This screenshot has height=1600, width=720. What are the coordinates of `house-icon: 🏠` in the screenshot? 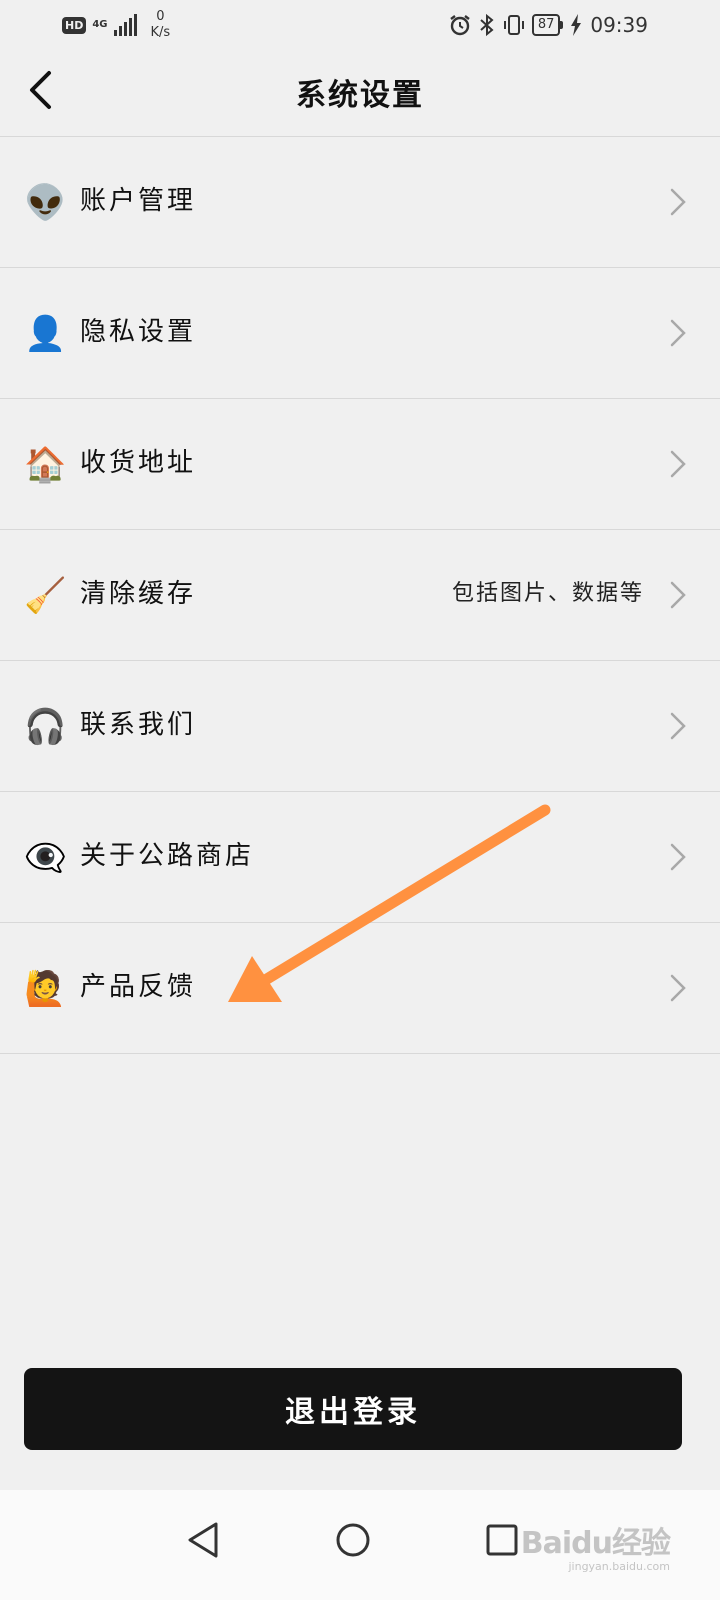 It's located at (45, 465).